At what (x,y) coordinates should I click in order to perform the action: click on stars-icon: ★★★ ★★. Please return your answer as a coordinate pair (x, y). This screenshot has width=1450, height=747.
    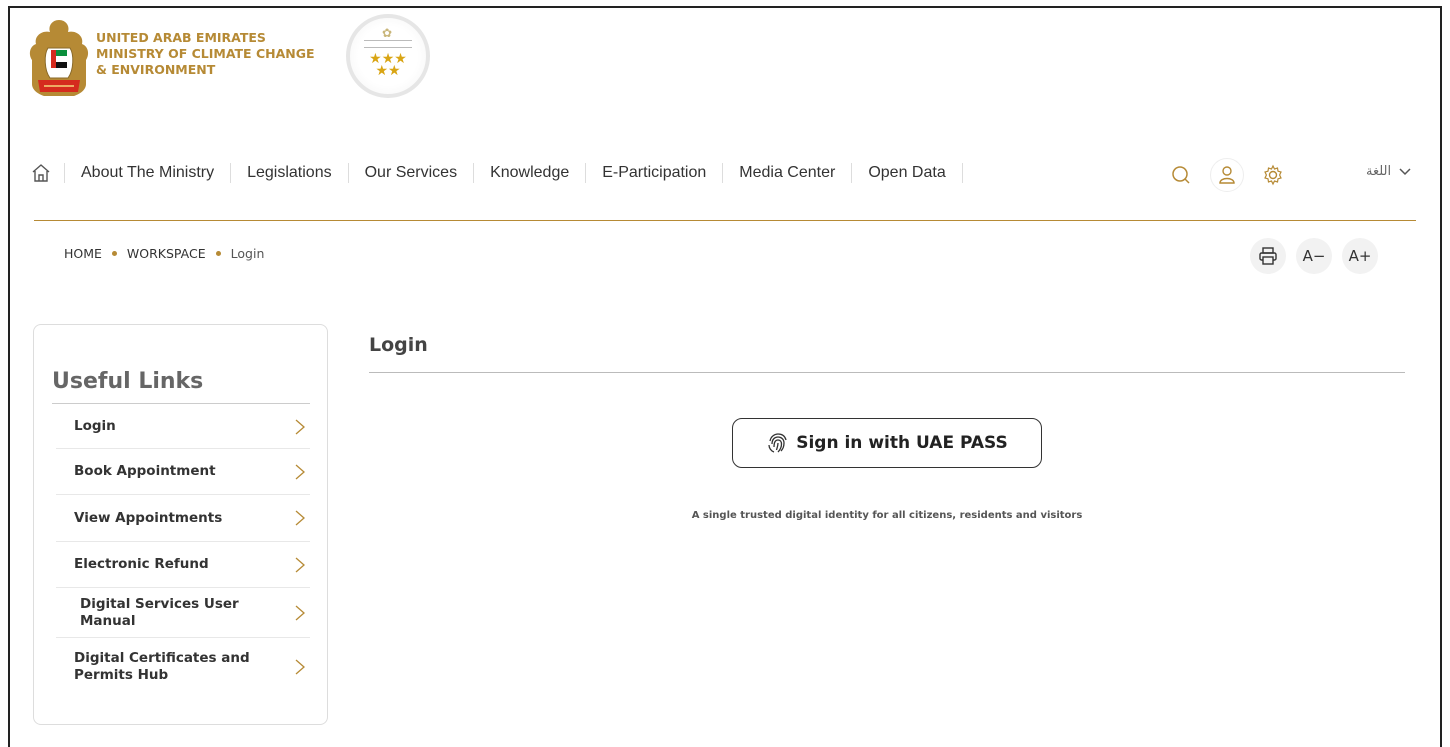
    Looking at the image, I should click on (388, 64).